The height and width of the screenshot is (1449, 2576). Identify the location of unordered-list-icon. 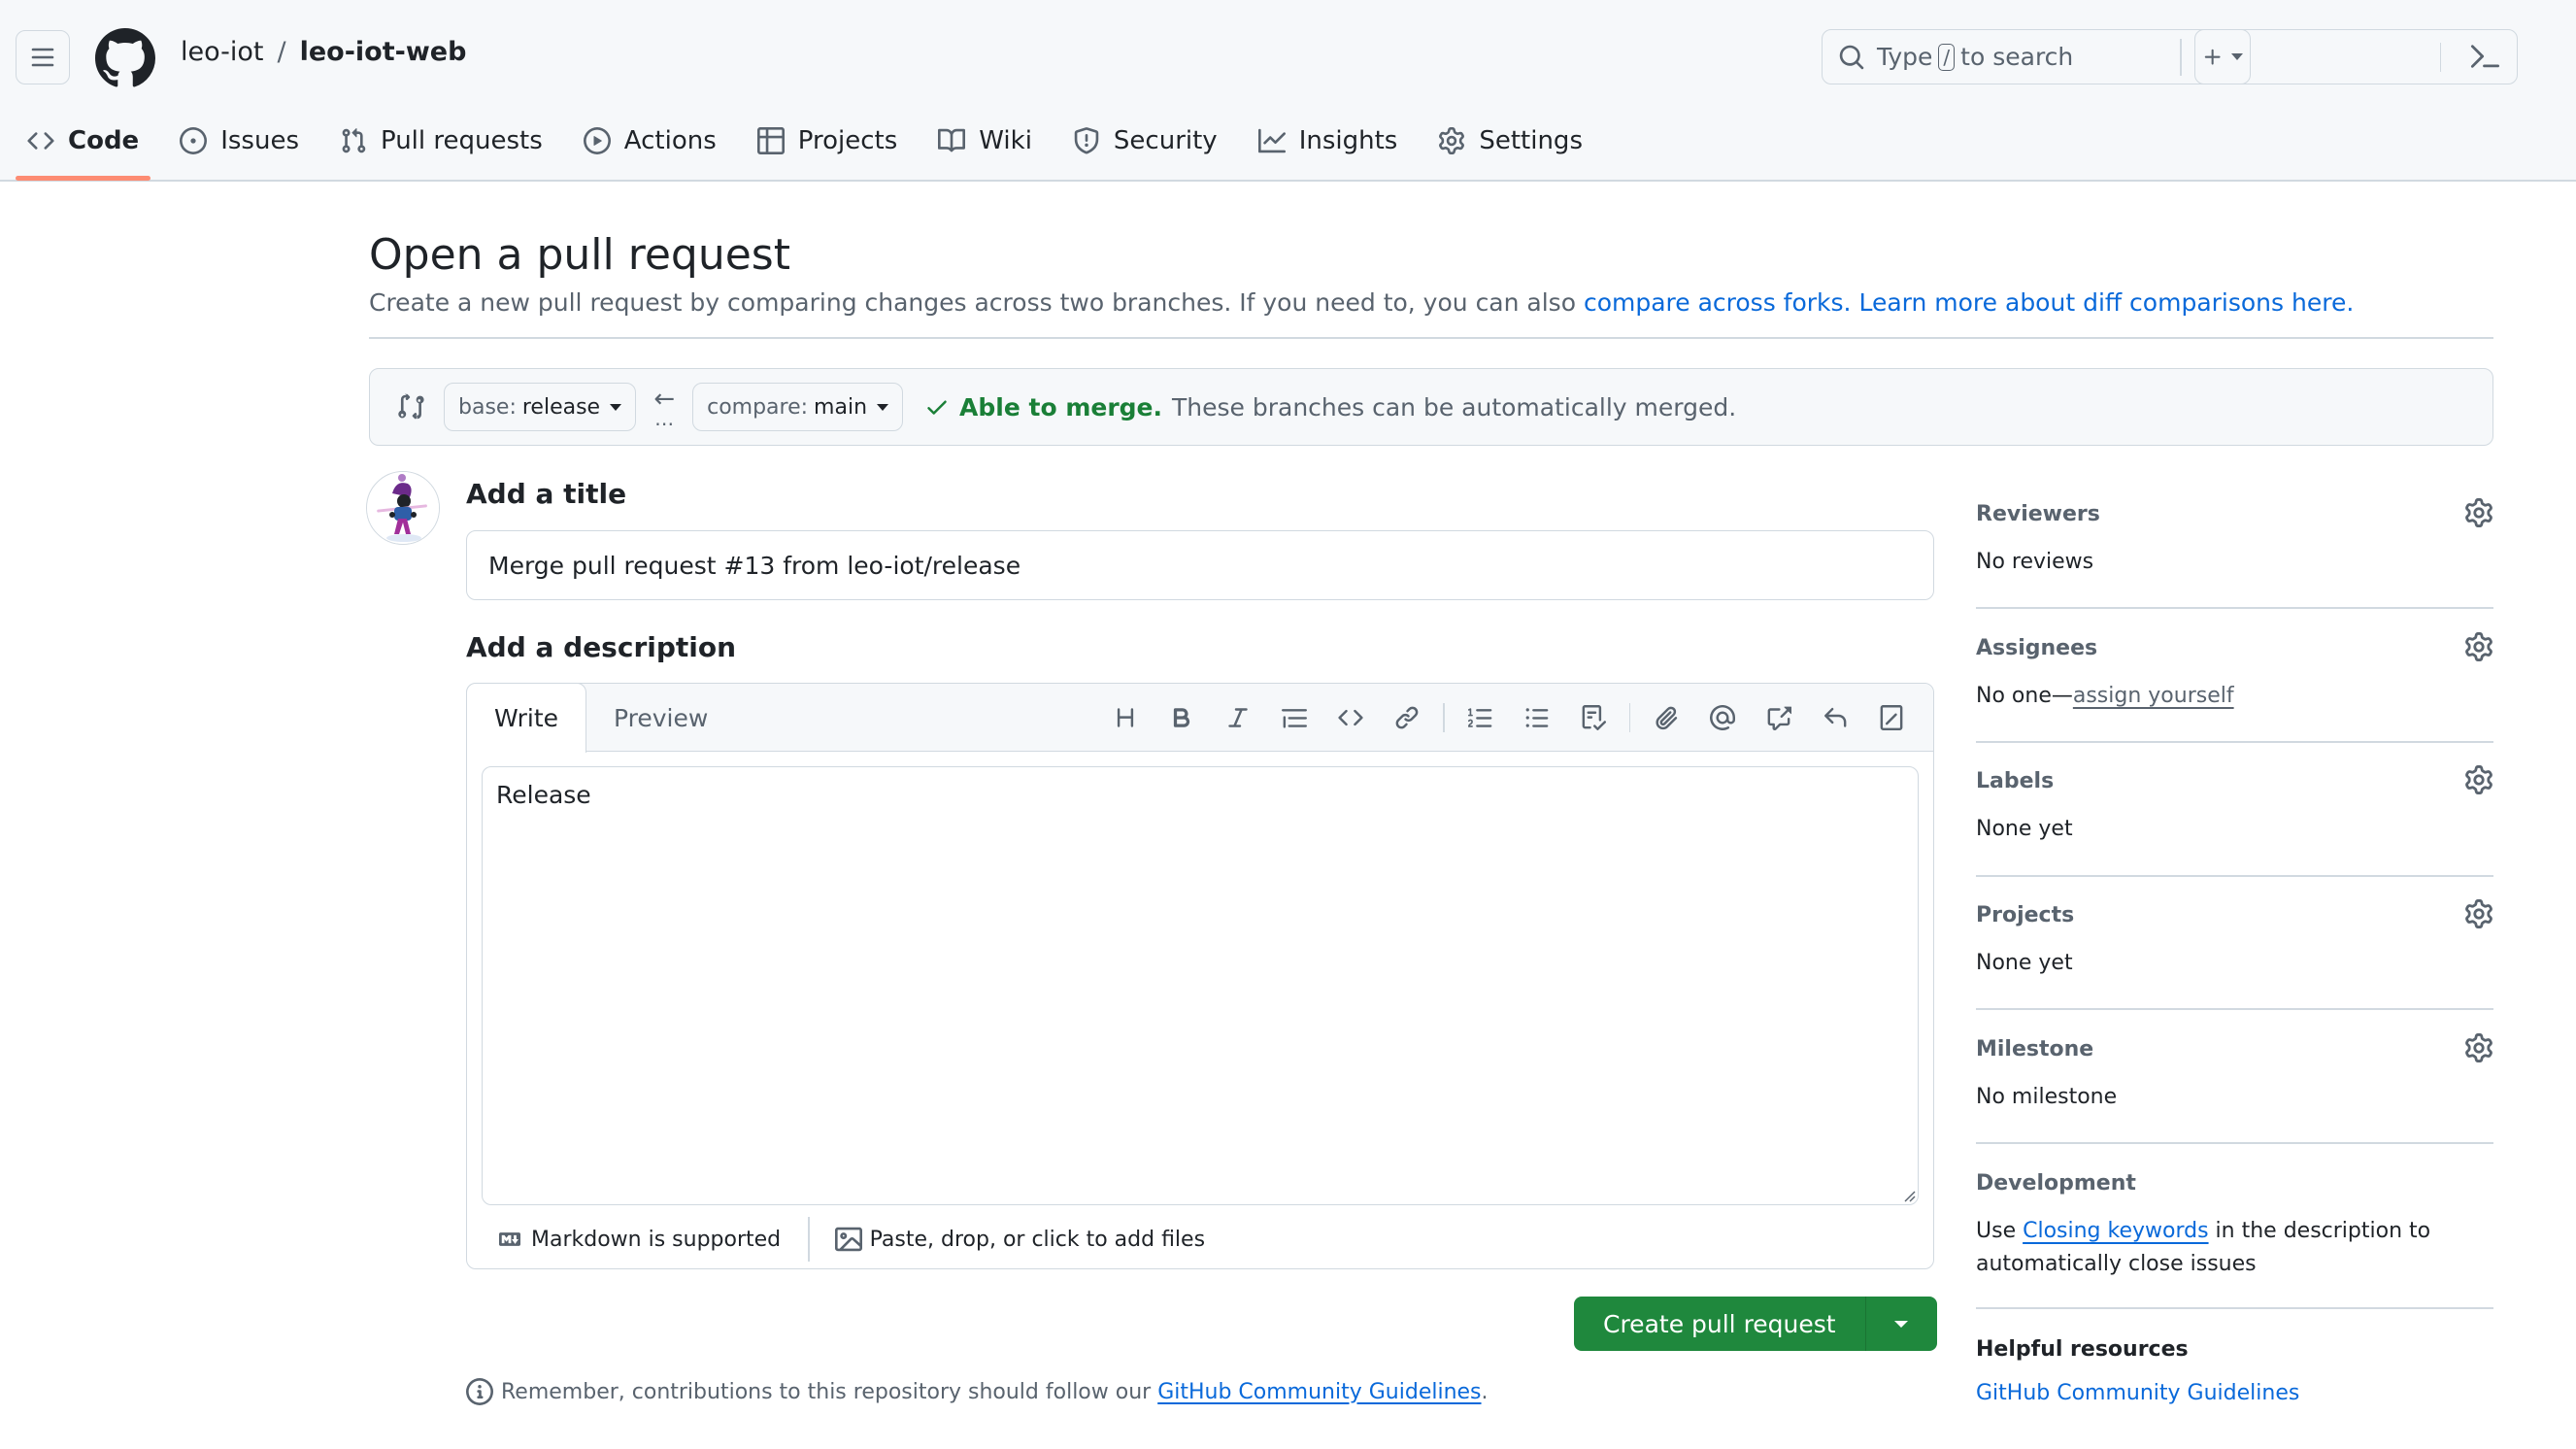
(1537, 717).